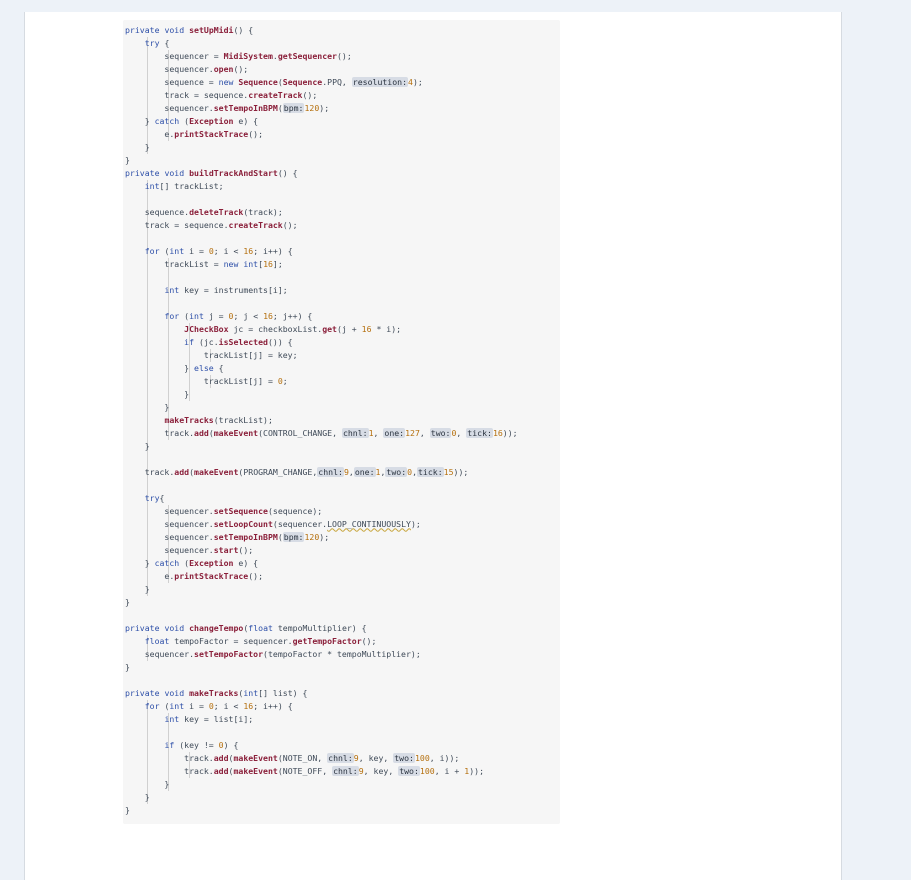 Image resolution: width=911 pixels, height=880 pixels. What do you see at coordinates (184, 185) in the screenshot?
I see `code-line: int[] trackList;` at bounding box center [184, 185].